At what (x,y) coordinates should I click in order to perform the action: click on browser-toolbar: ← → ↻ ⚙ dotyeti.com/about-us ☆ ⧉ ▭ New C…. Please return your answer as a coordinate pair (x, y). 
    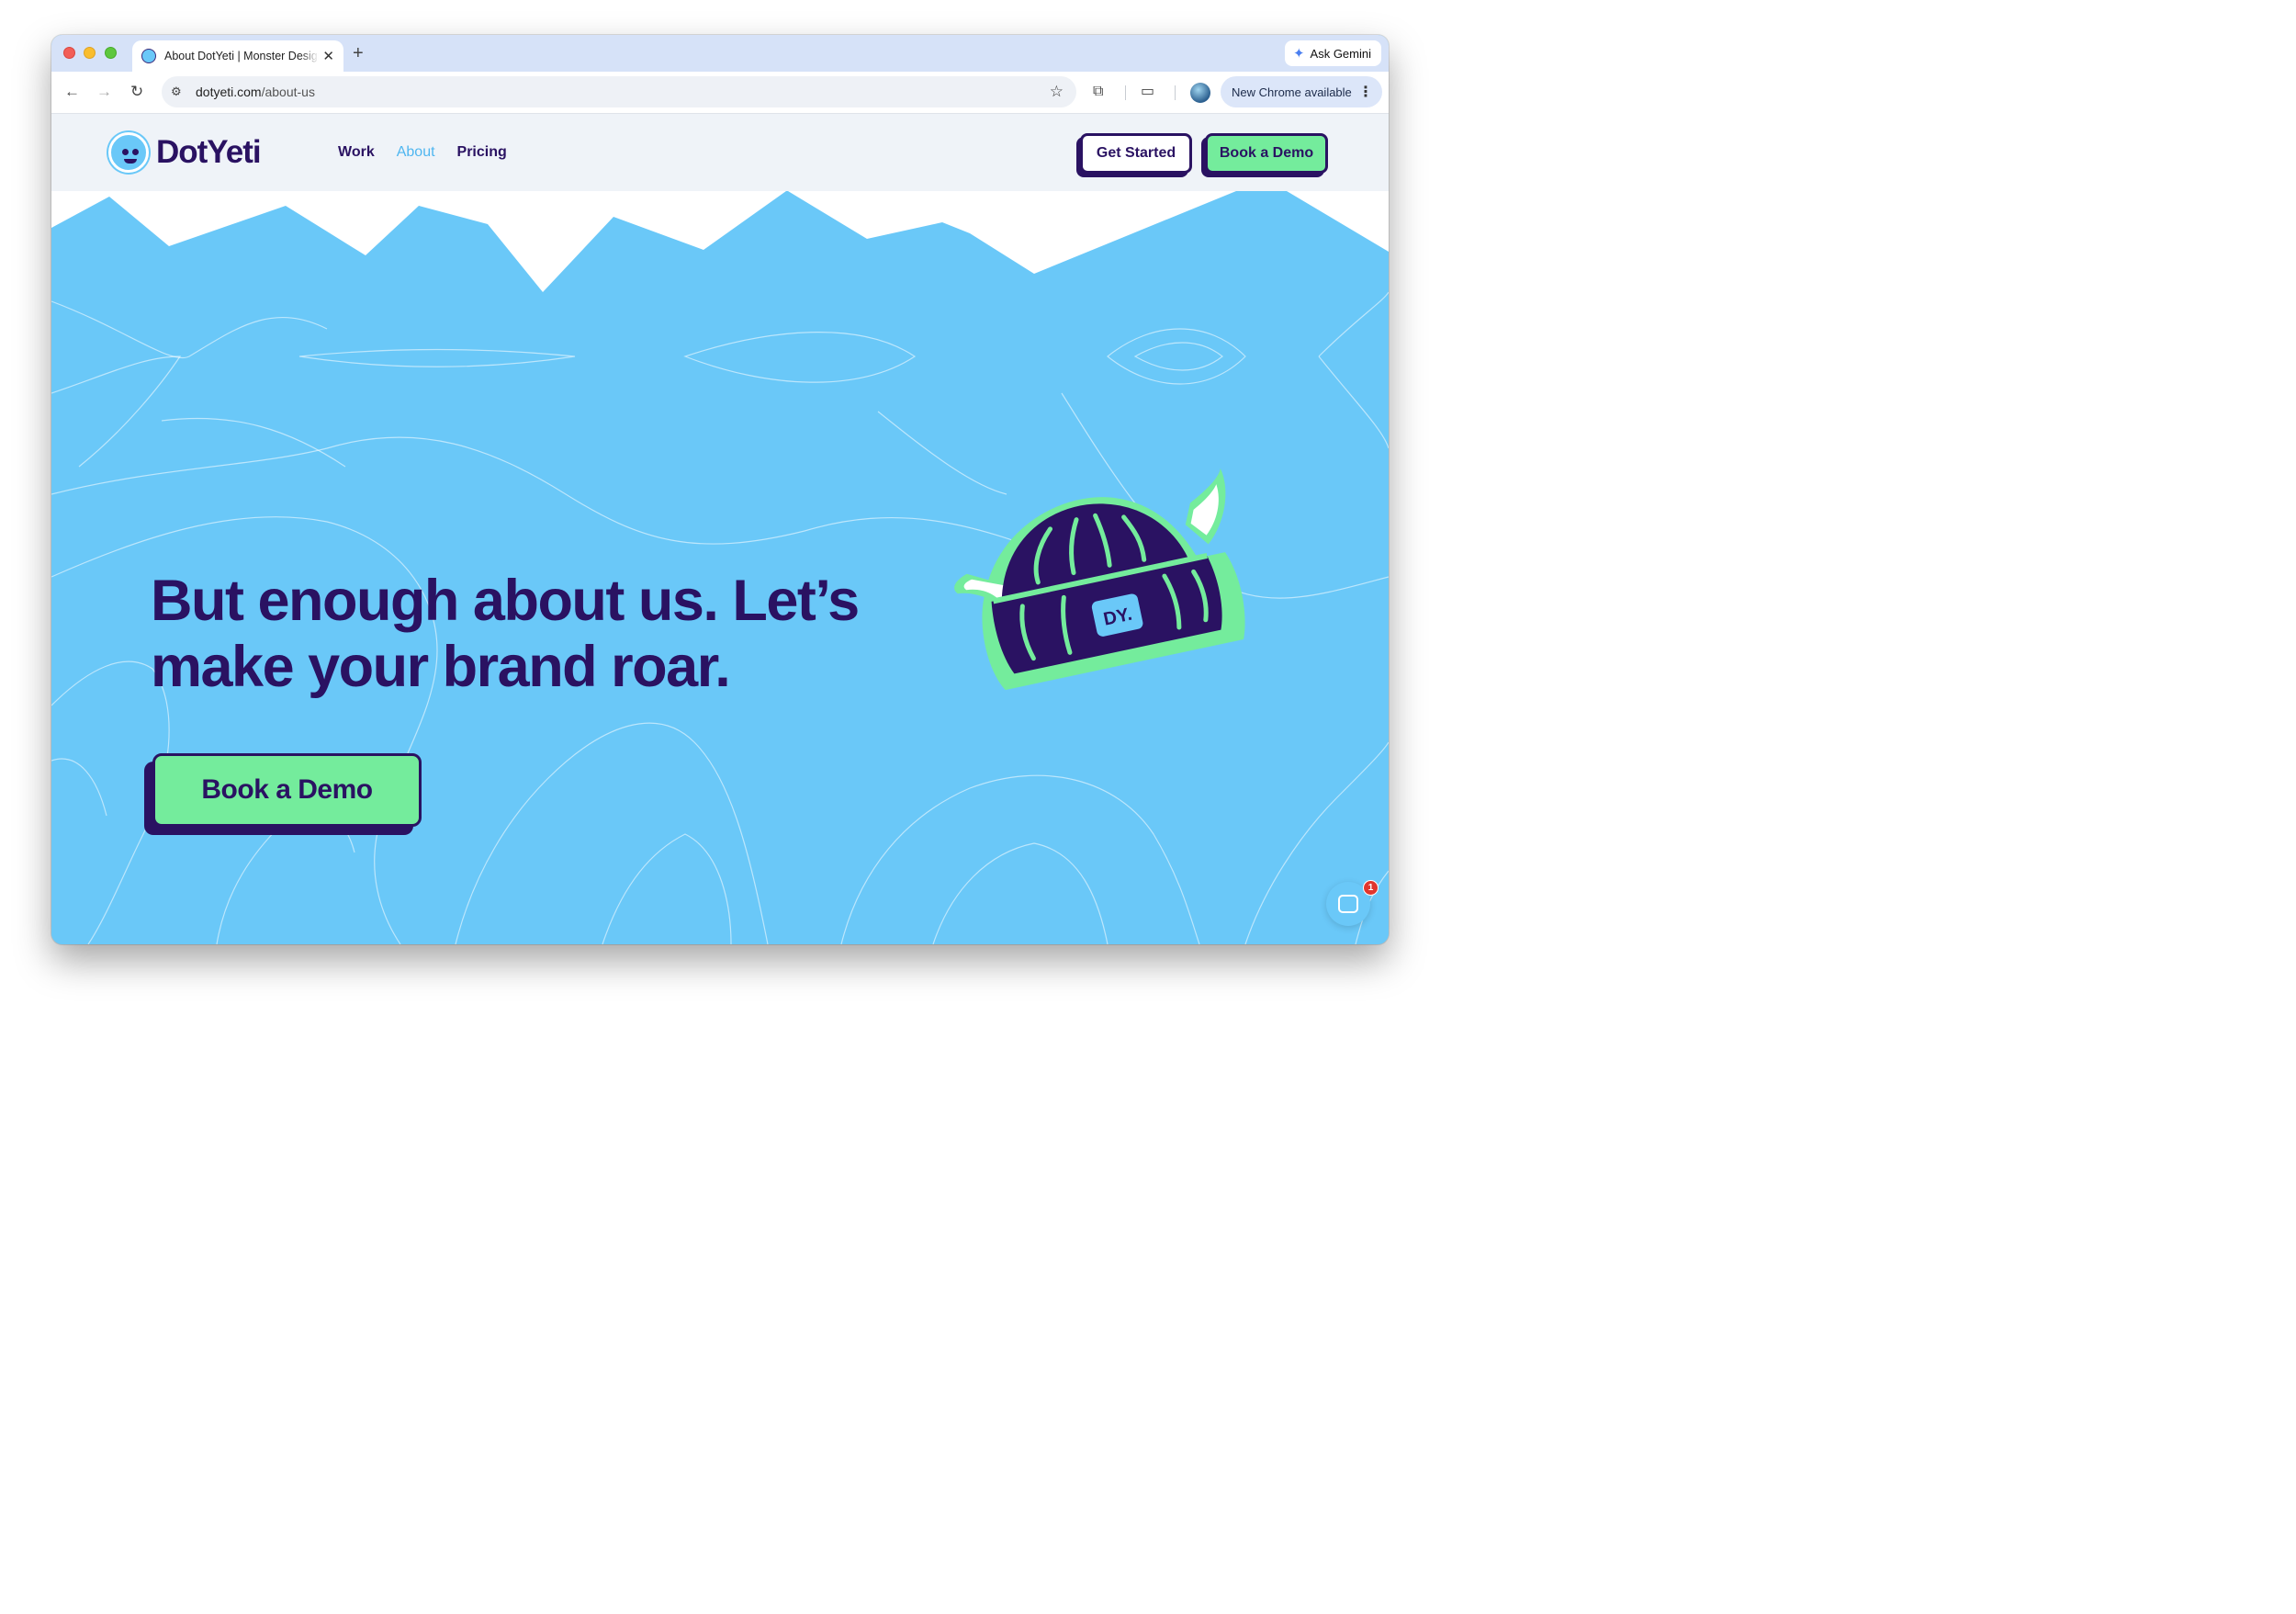
    Looking at the image, I should click on (720, 93).